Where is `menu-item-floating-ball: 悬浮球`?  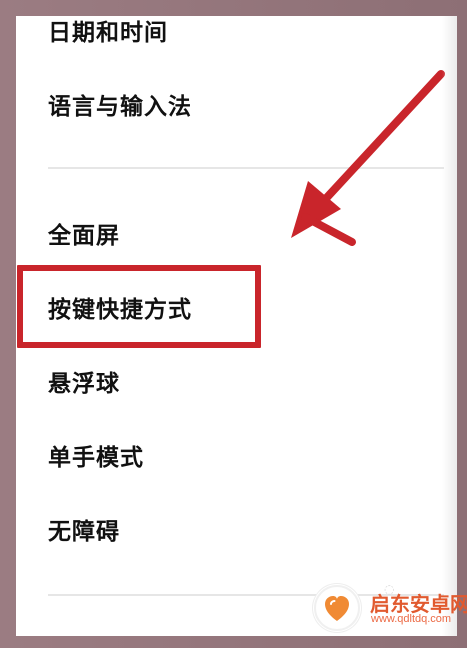 menu-item-floating-ball: 悬浮球 is located at coordinates (84, 384).